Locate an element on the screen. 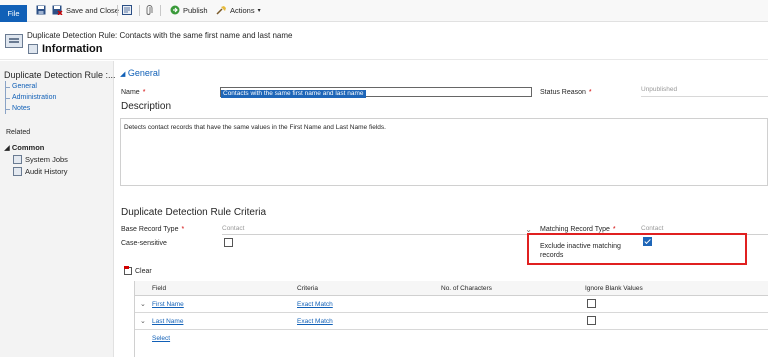 Image resolution: width=768 pixels, height=357 pixels. case-sensitive-checkbox is located at coordinates (228, 242).